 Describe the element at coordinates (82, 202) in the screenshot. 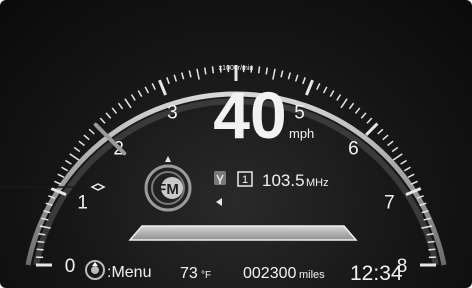

I see `tachometer-label: 1` at that location.